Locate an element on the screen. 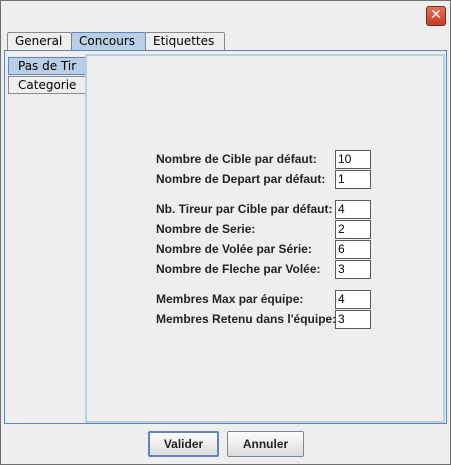 The image size is (451, 465). validate-button: Valider is located at coordinates (183, 444).